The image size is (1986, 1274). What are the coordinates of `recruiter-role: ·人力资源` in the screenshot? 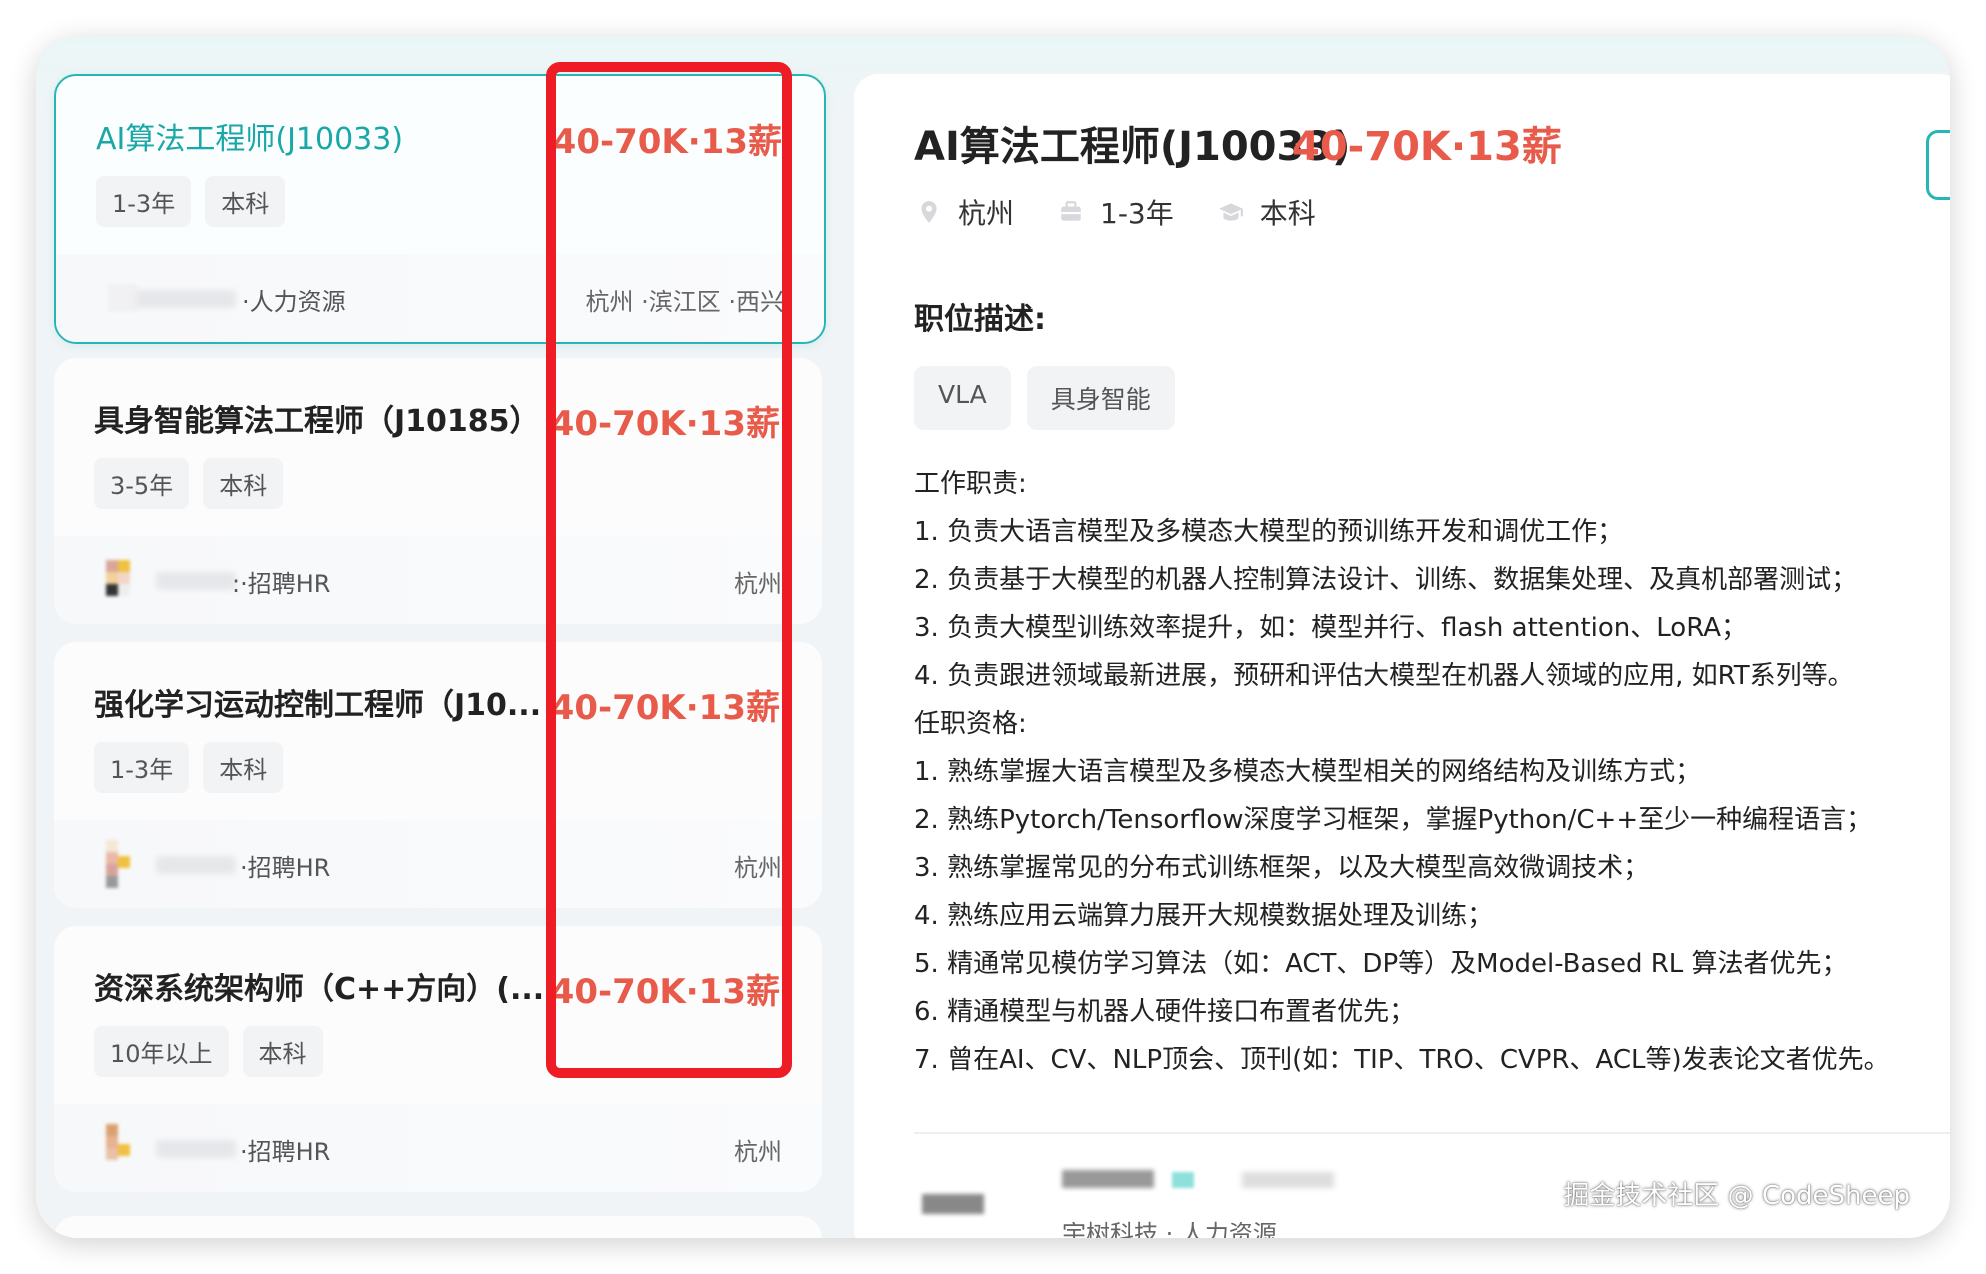 It's located at (294, 302).